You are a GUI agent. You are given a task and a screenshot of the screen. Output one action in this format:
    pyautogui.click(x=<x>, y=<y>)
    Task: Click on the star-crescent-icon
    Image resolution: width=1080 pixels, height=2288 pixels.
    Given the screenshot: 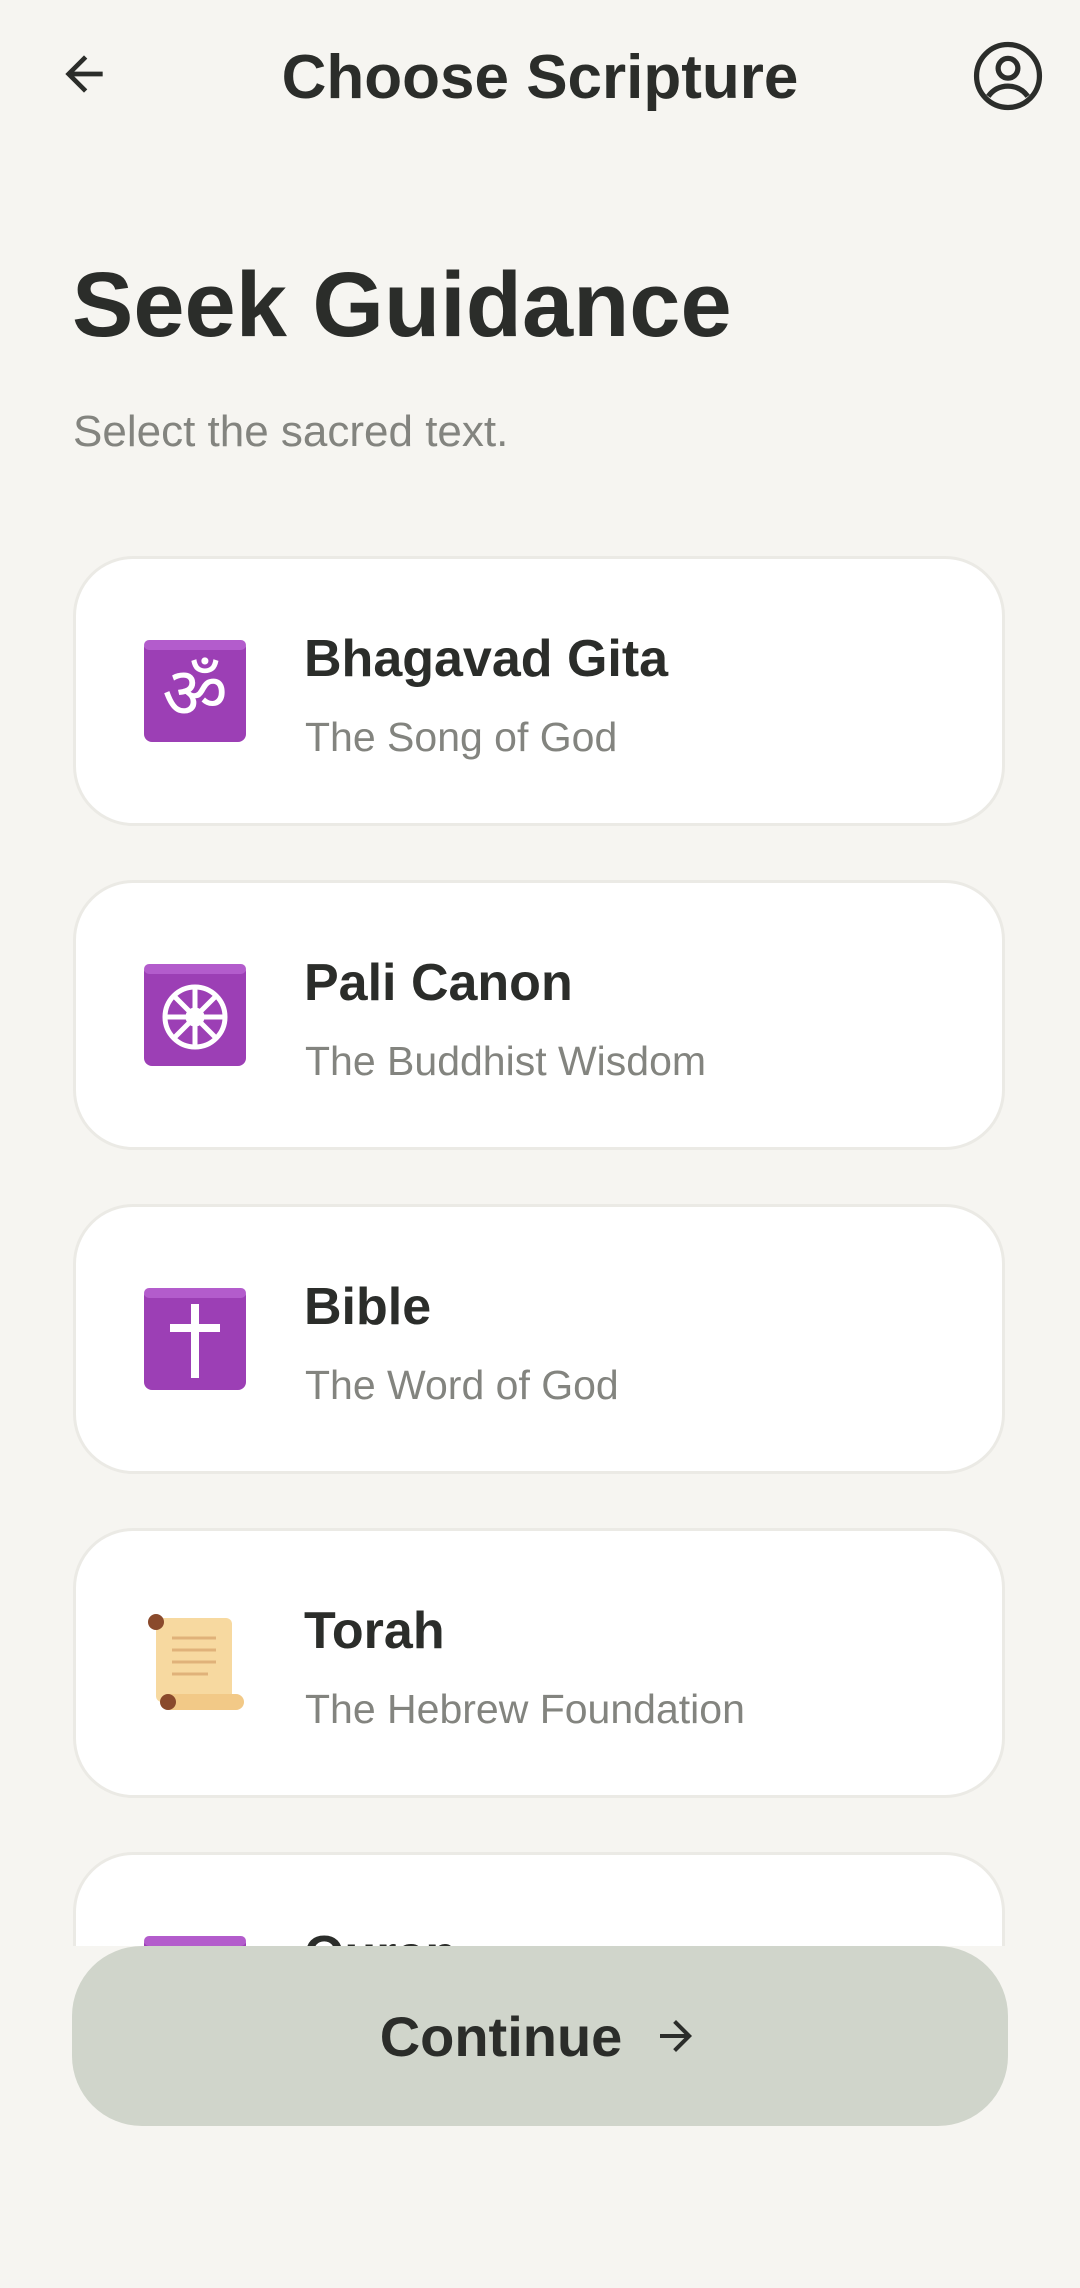 What is the action you would take?
    pyautogui.click(x=195, y=1941)
    